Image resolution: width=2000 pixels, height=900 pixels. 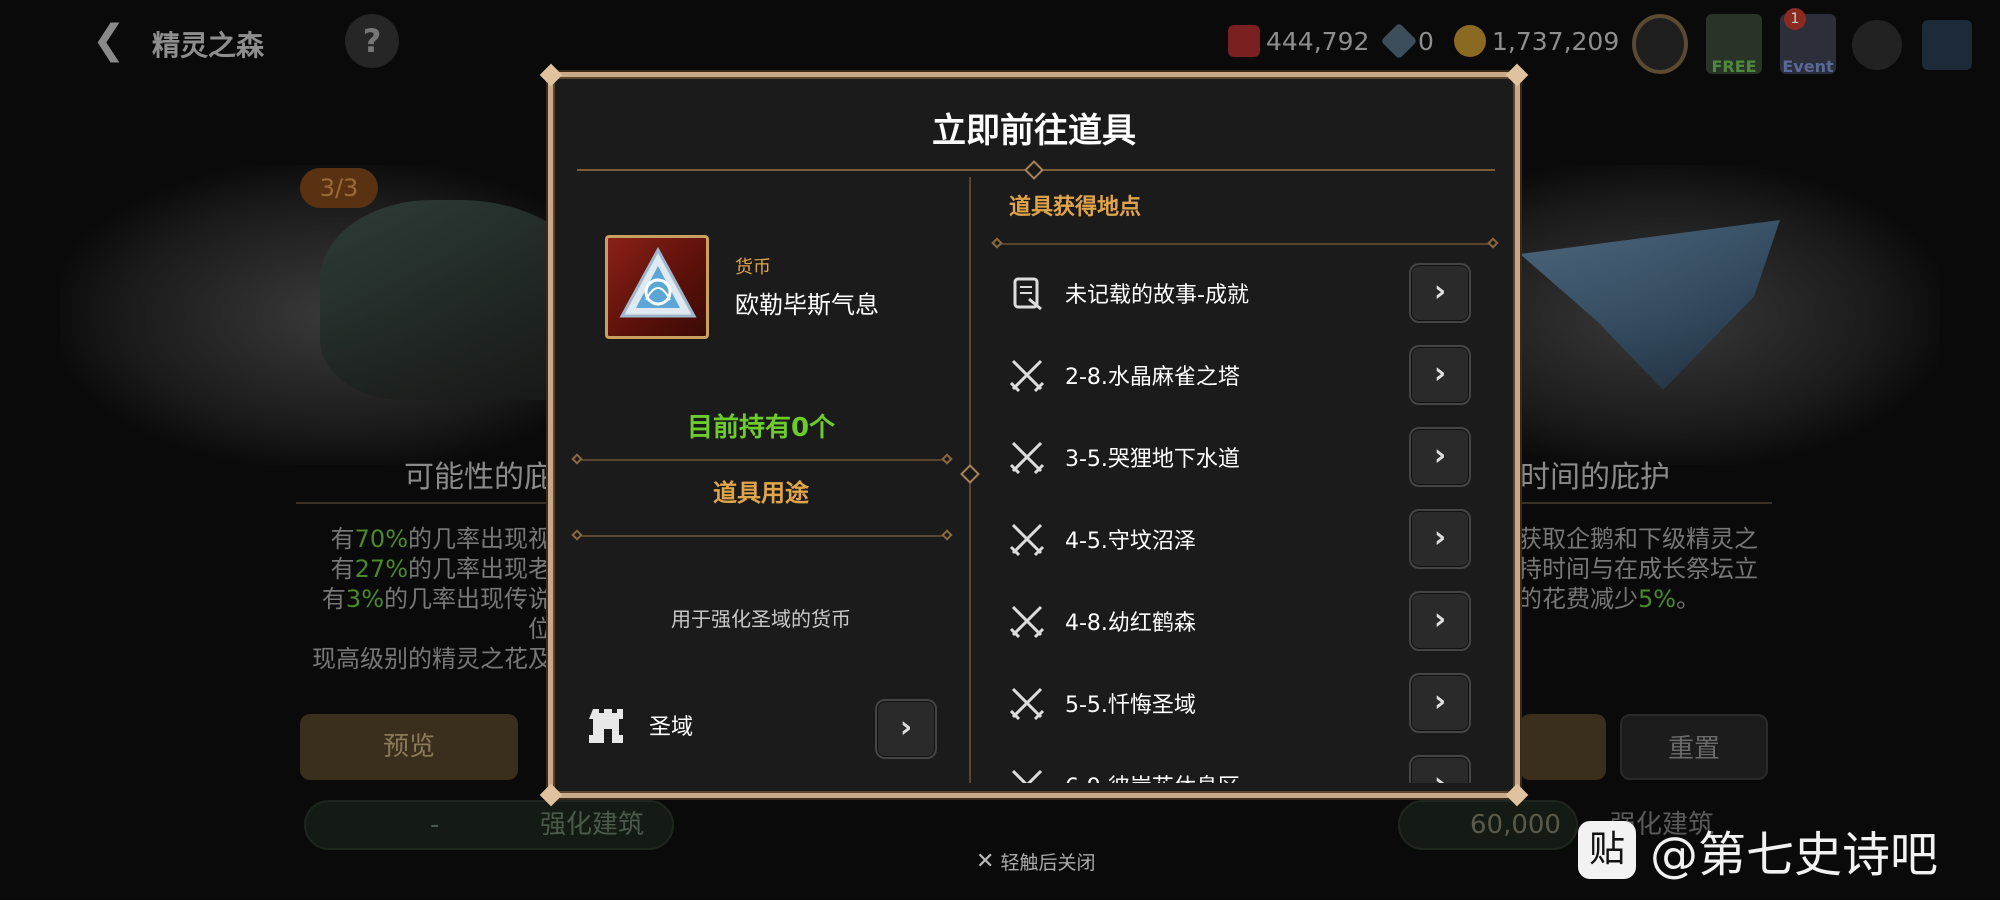 I want to click on close-hint-label: 轻触后关闭, so click(x=1048, y=863).